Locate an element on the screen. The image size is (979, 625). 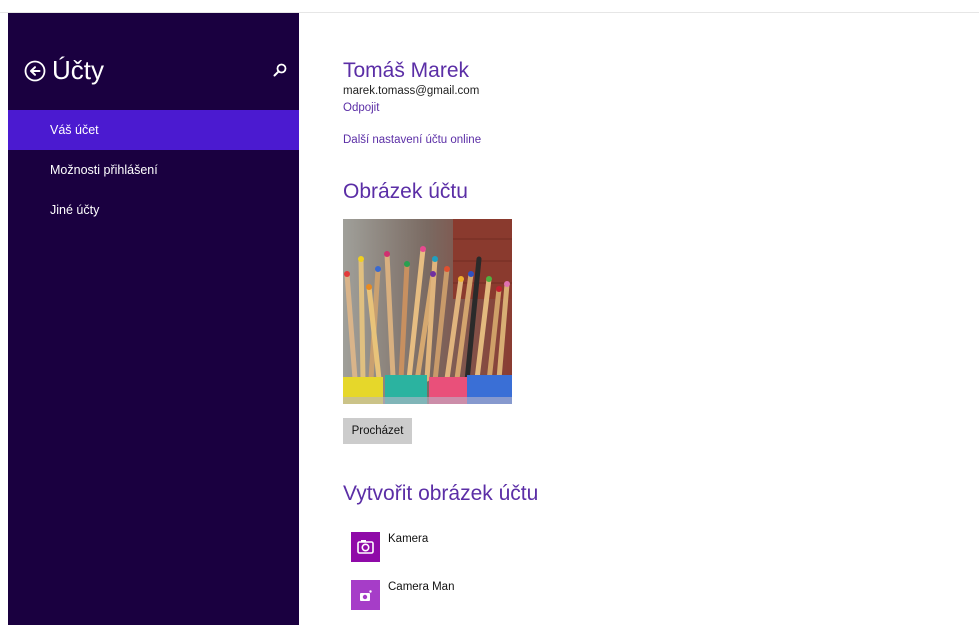
camera-app-tile is located at coordinates (365, 547).